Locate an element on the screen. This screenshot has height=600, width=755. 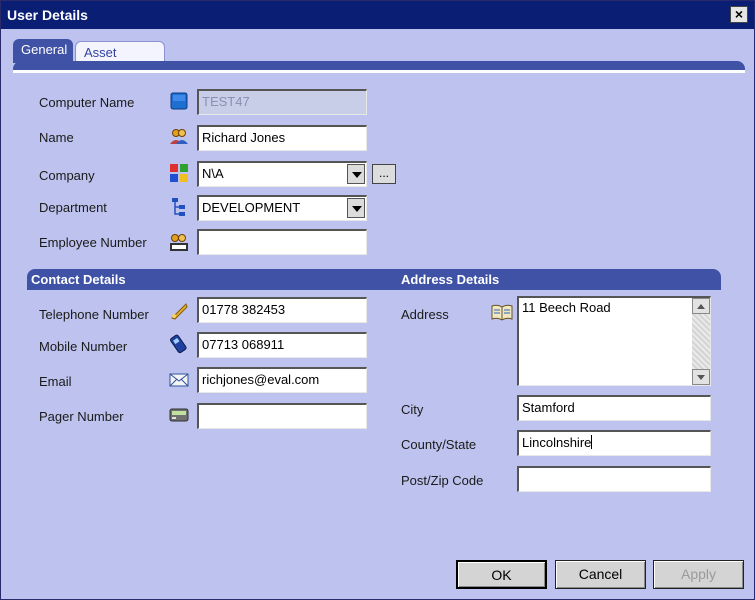
address-label: Address is located at coordinates (425, 314).